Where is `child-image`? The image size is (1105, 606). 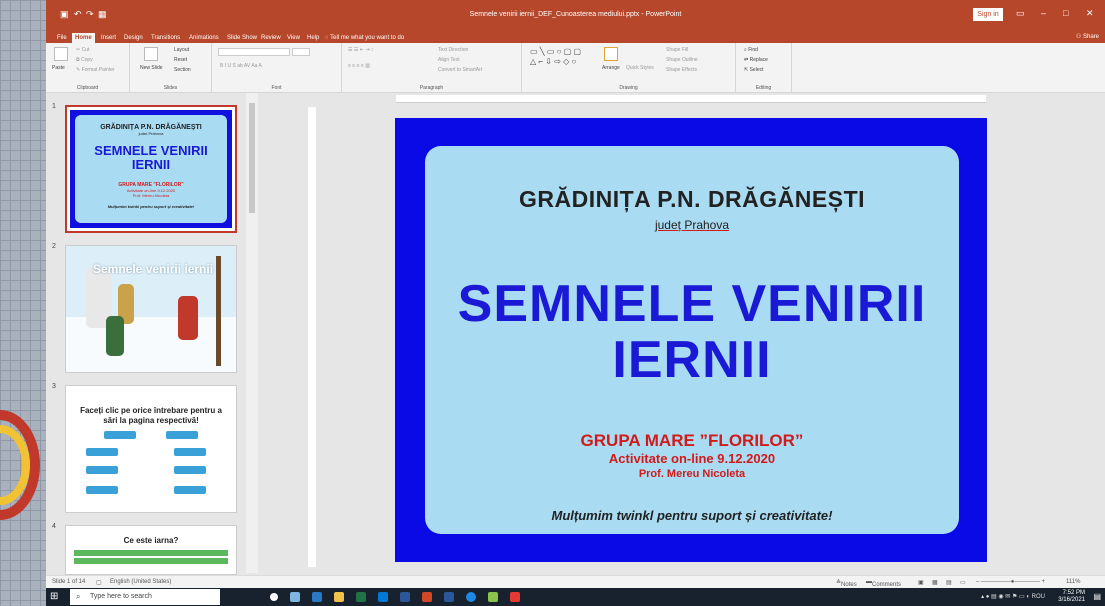
child-image is located at coordinates (115, 336).